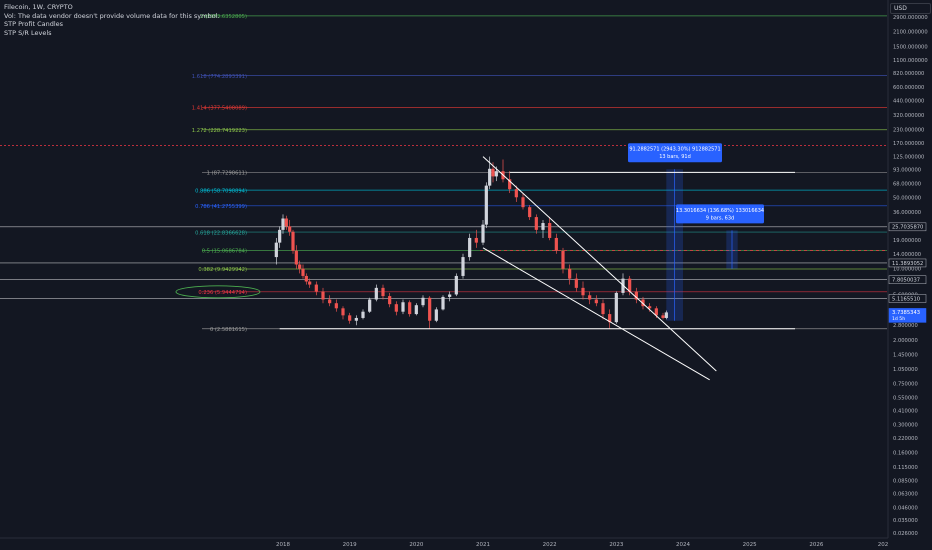  Describe the element at coordinates (111, 33) in the screenshot. I see `legend-indicator-sr-levels: STP S/R Levels` at that location.